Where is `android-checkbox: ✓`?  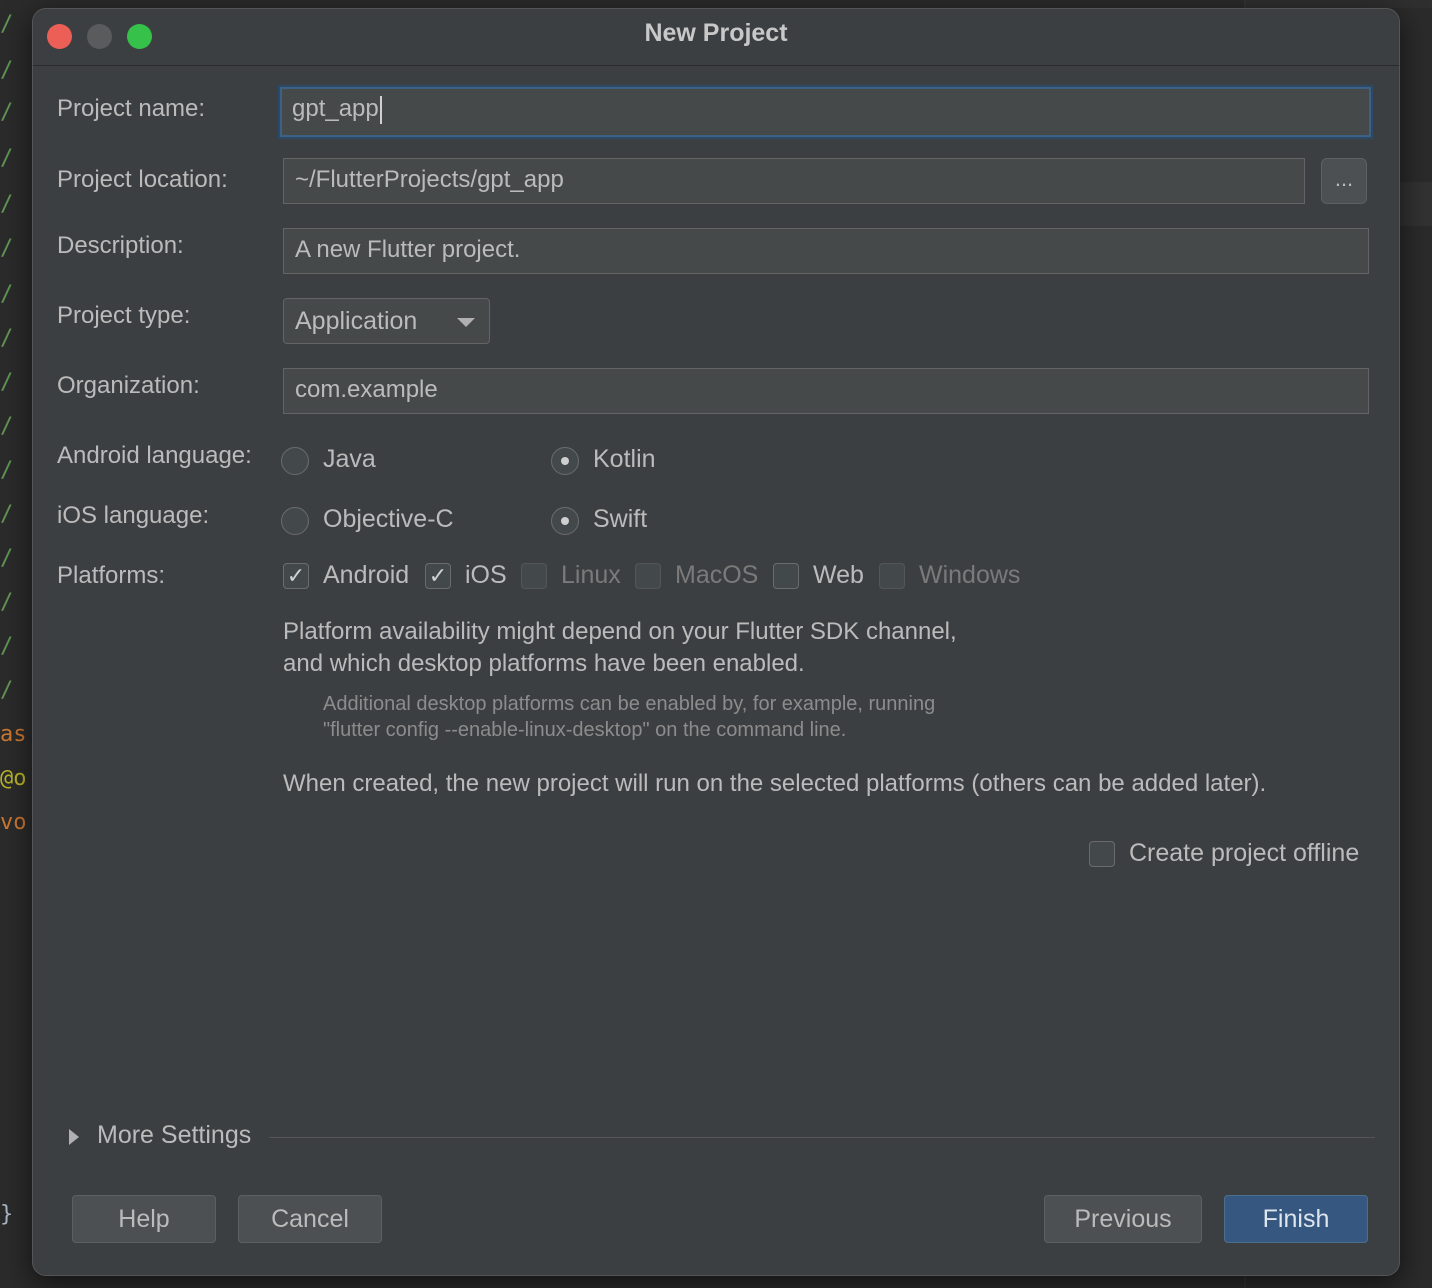
android-checkbox: ✓ is located at coordinates (296, 576).